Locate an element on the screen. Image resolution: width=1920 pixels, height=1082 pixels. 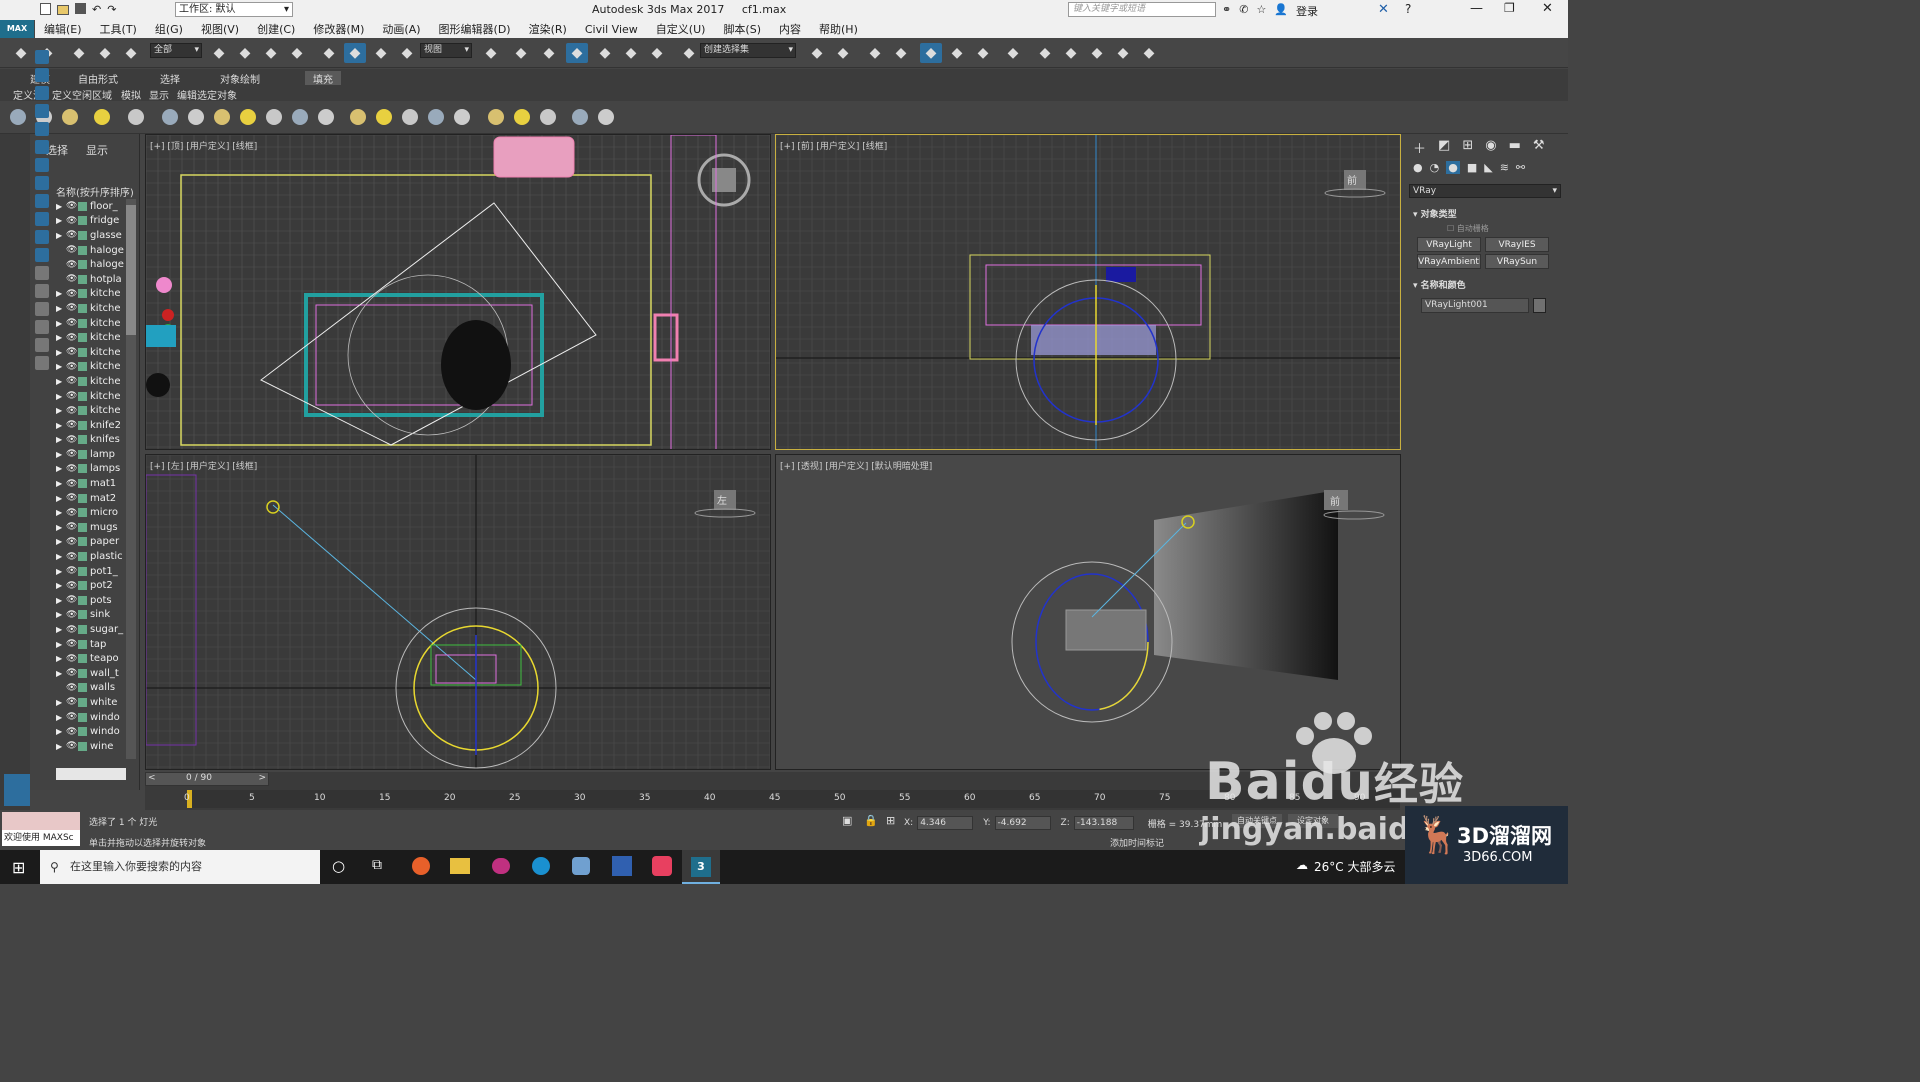
material-editor-icon: ◆ is located at coordinates (1013, 53).